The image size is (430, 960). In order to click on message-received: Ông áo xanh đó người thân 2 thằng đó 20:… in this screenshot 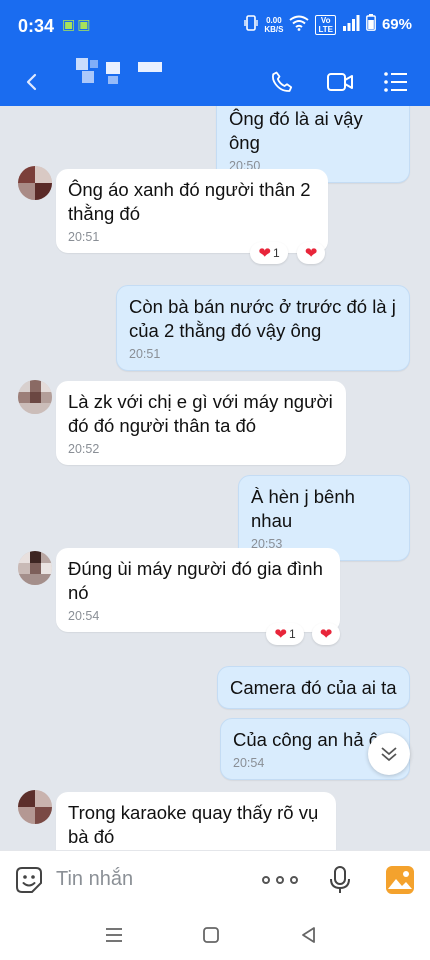, I will do `click(192, 211)`.